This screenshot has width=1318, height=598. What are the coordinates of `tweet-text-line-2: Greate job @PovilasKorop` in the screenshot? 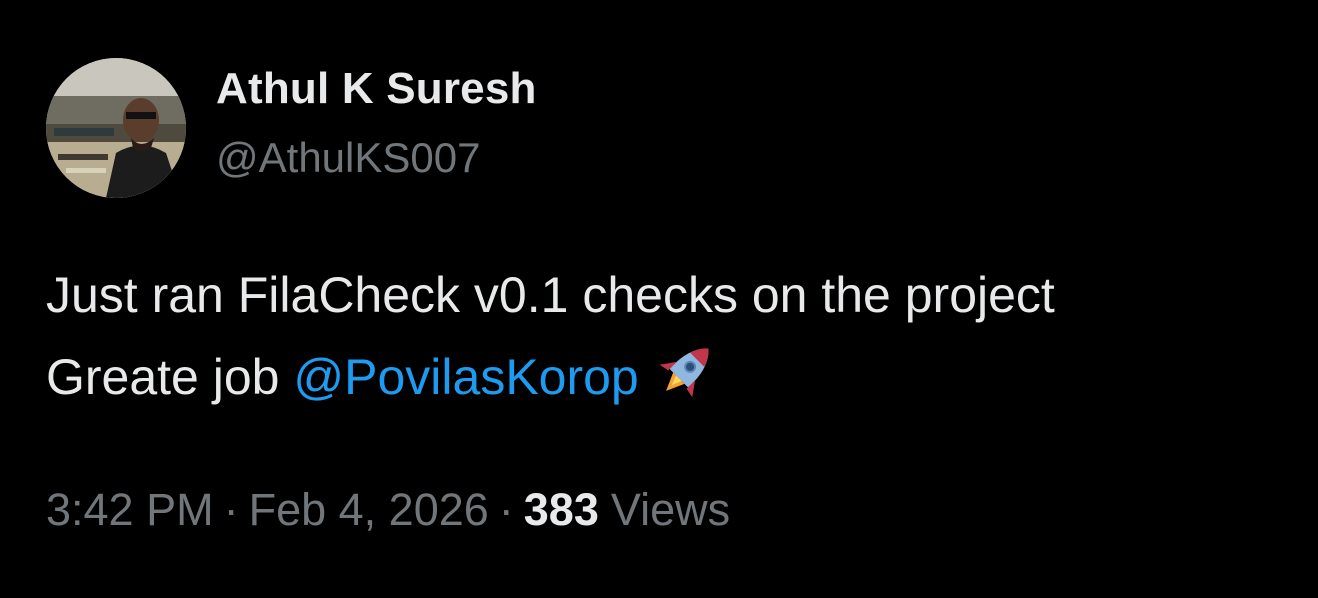 It's located at (550, 375).